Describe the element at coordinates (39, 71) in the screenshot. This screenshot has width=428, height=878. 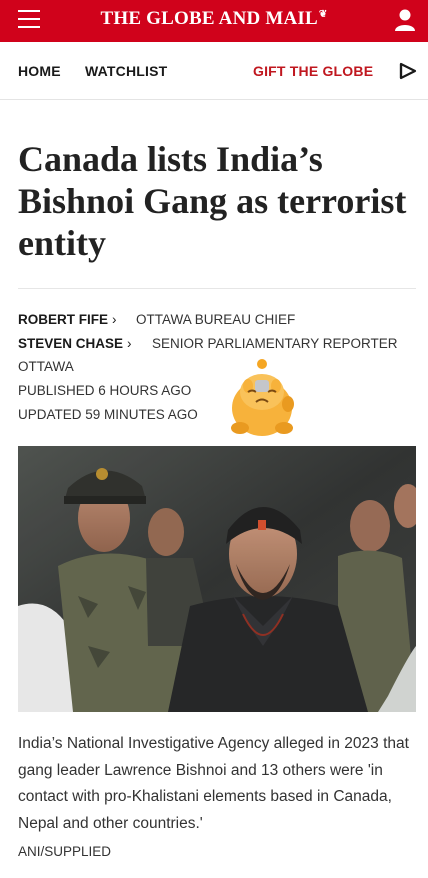
I see `nav-home-link: HOME` at that location.